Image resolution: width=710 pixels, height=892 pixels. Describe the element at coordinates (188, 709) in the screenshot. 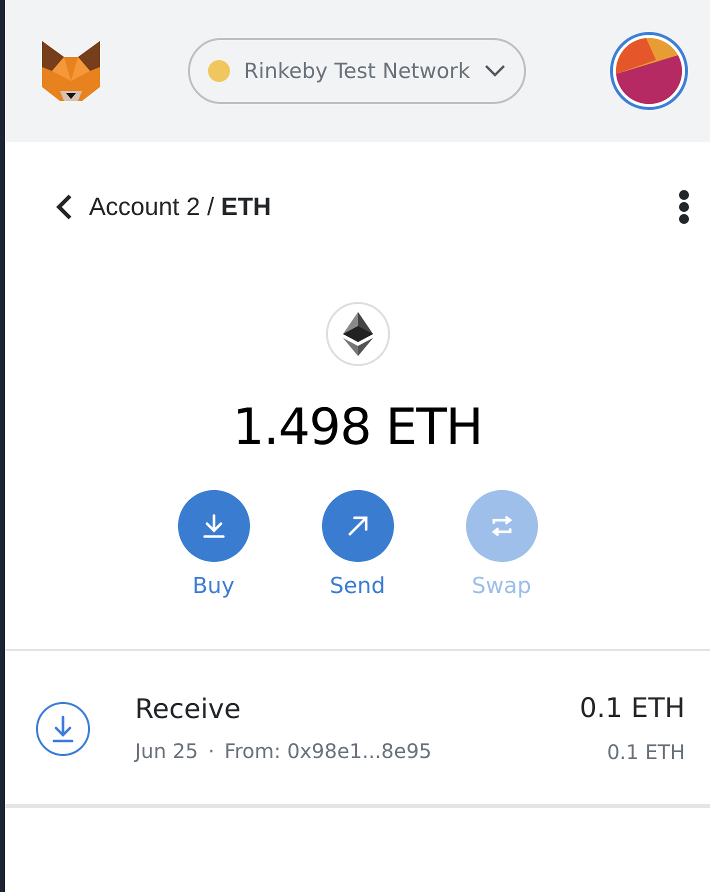

I see `transaction-title: Receive` at that location.